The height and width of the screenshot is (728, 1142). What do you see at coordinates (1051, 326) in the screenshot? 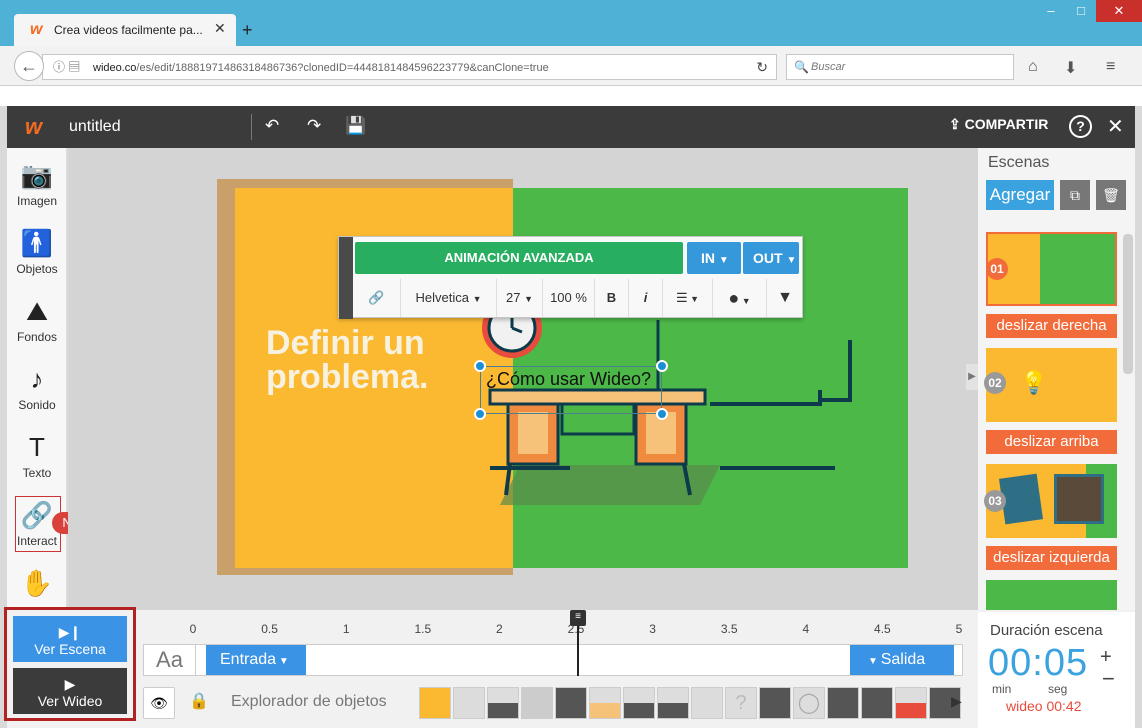
I see `scene-transition: deslizar derecha` at bounding box center [1051, 326].